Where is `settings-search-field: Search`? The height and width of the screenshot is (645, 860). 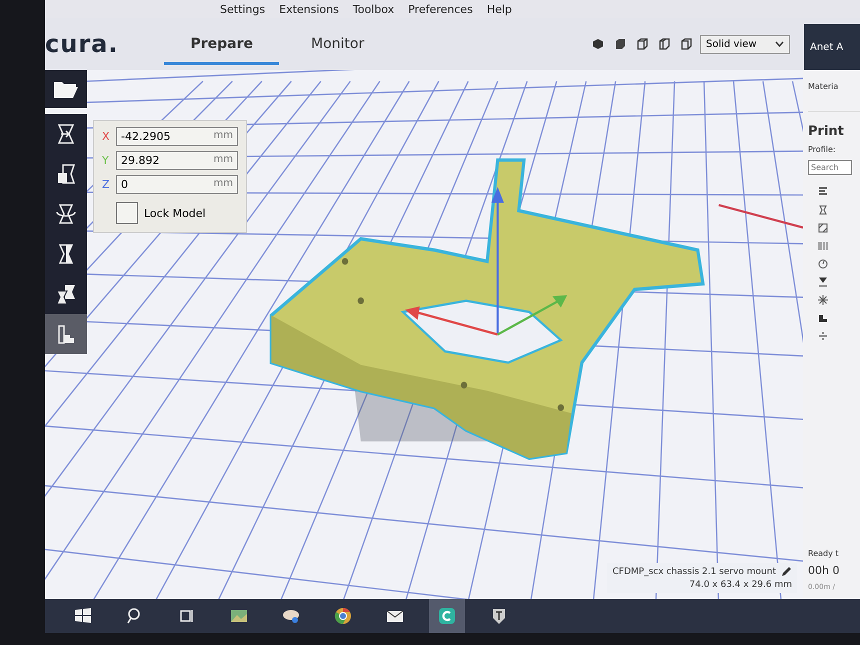
settings-search-field: Search is located at coordinates (830, 167).